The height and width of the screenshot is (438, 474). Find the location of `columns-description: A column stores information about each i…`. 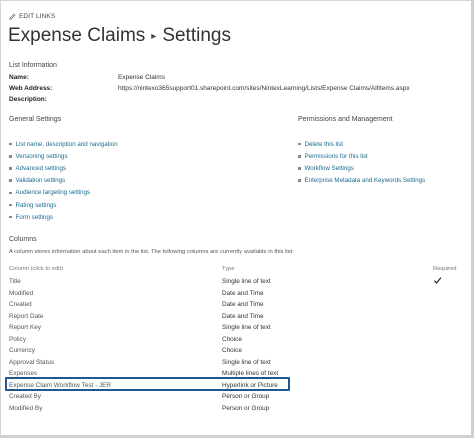

columns-description: A column stores information about each i… is located at coordinates (151, 252).